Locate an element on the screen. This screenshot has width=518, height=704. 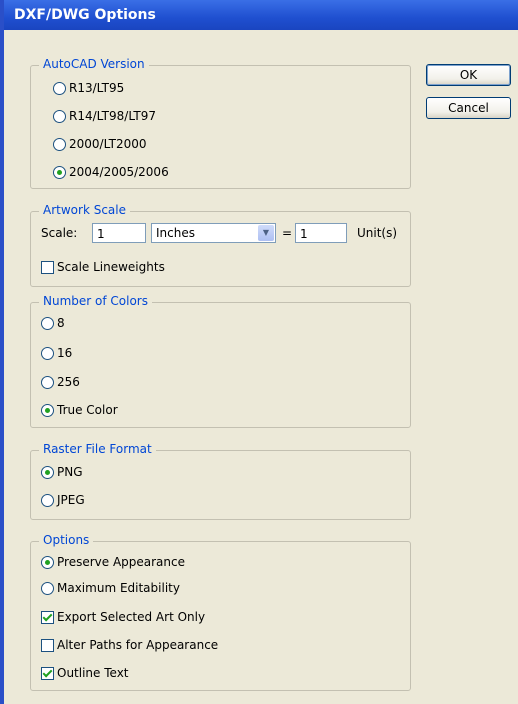
radio-label: 256 is located at coordinates (68, 382).